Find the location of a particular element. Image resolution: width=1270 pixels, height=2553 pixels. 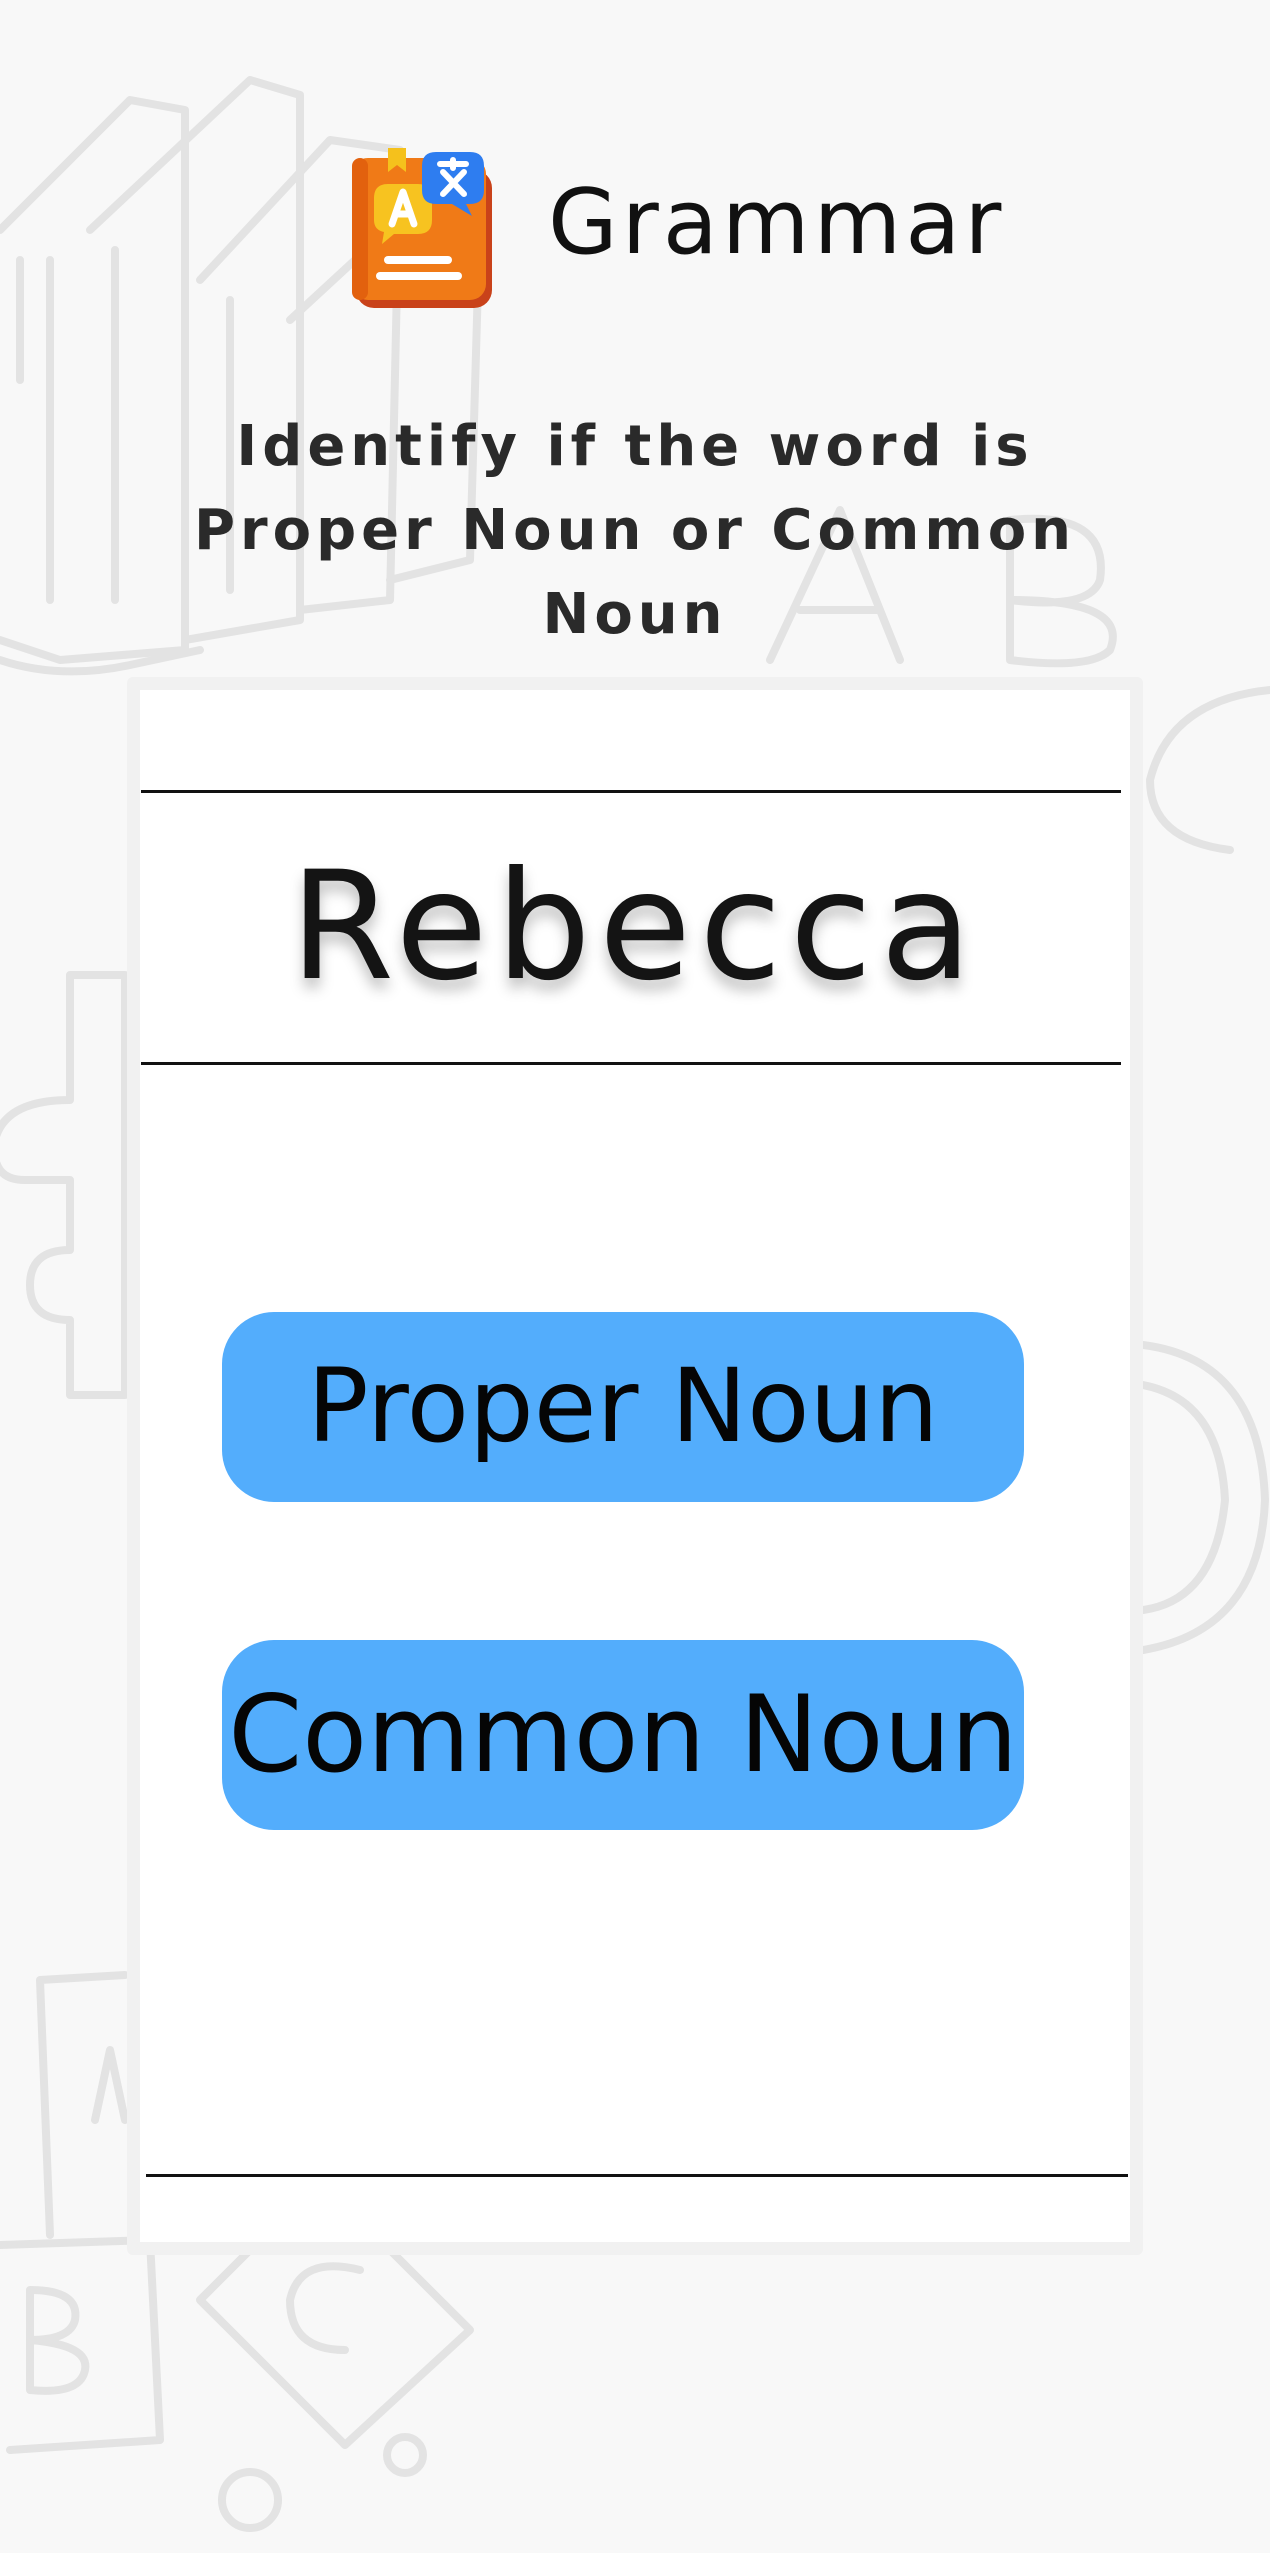

app-header: Grammar is located at coordinates (635, 220).